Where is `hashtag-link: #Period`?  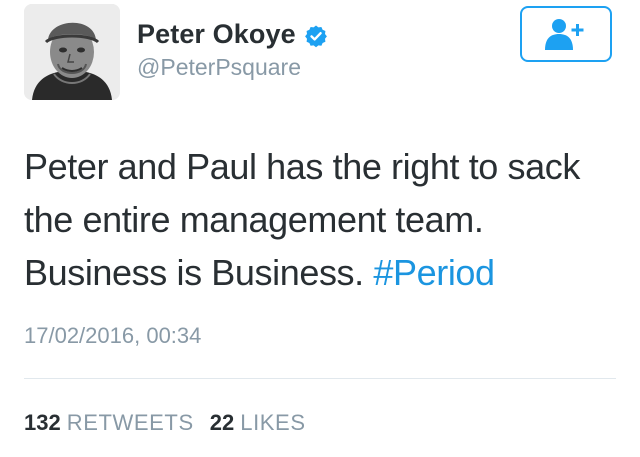
hashtag-link: #Period is located at coordinates (434, 272).